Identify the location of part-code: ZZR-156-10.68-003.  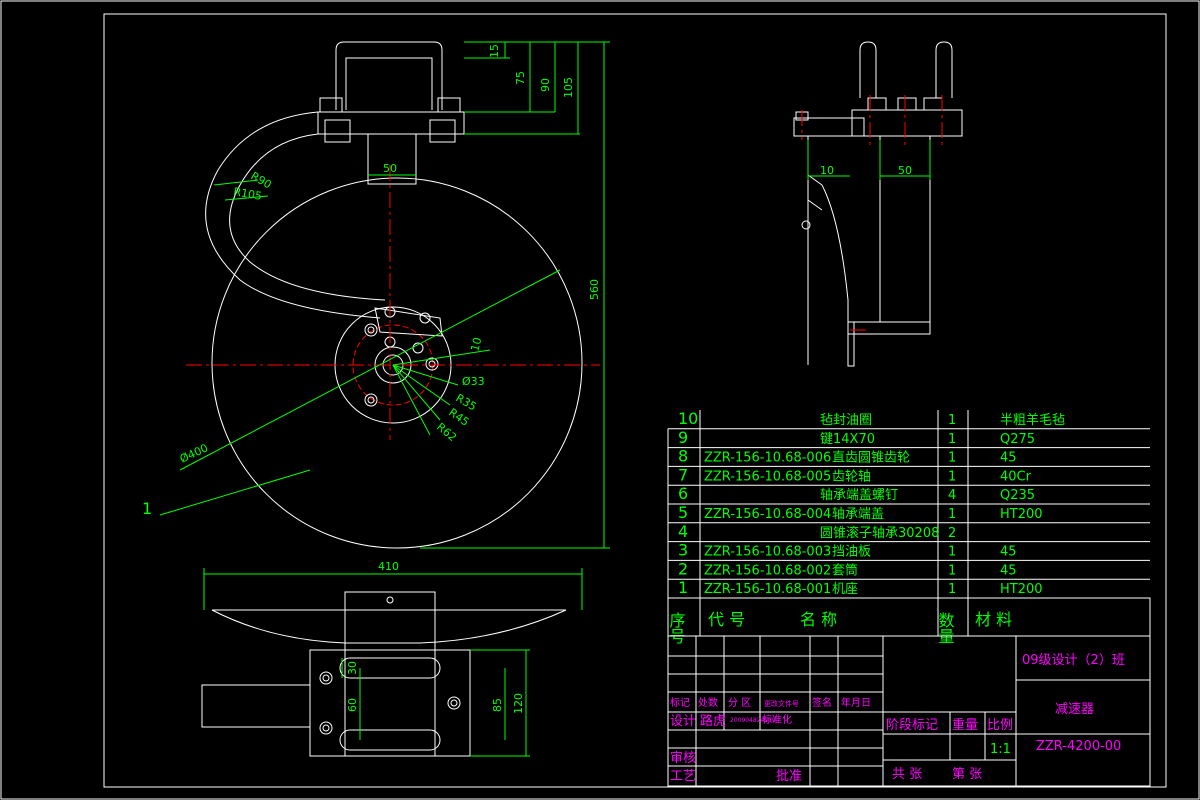
(767, 552).